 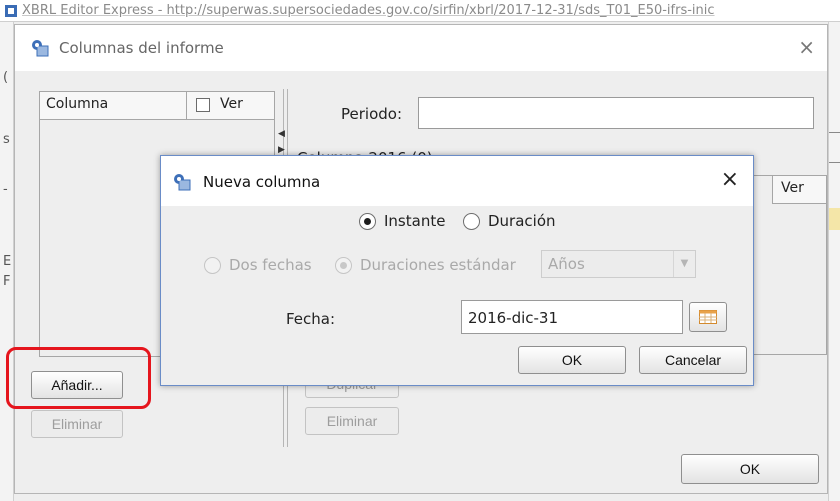 I want to click on collapse-right-icon: ▶, so click(x=281, y=150).